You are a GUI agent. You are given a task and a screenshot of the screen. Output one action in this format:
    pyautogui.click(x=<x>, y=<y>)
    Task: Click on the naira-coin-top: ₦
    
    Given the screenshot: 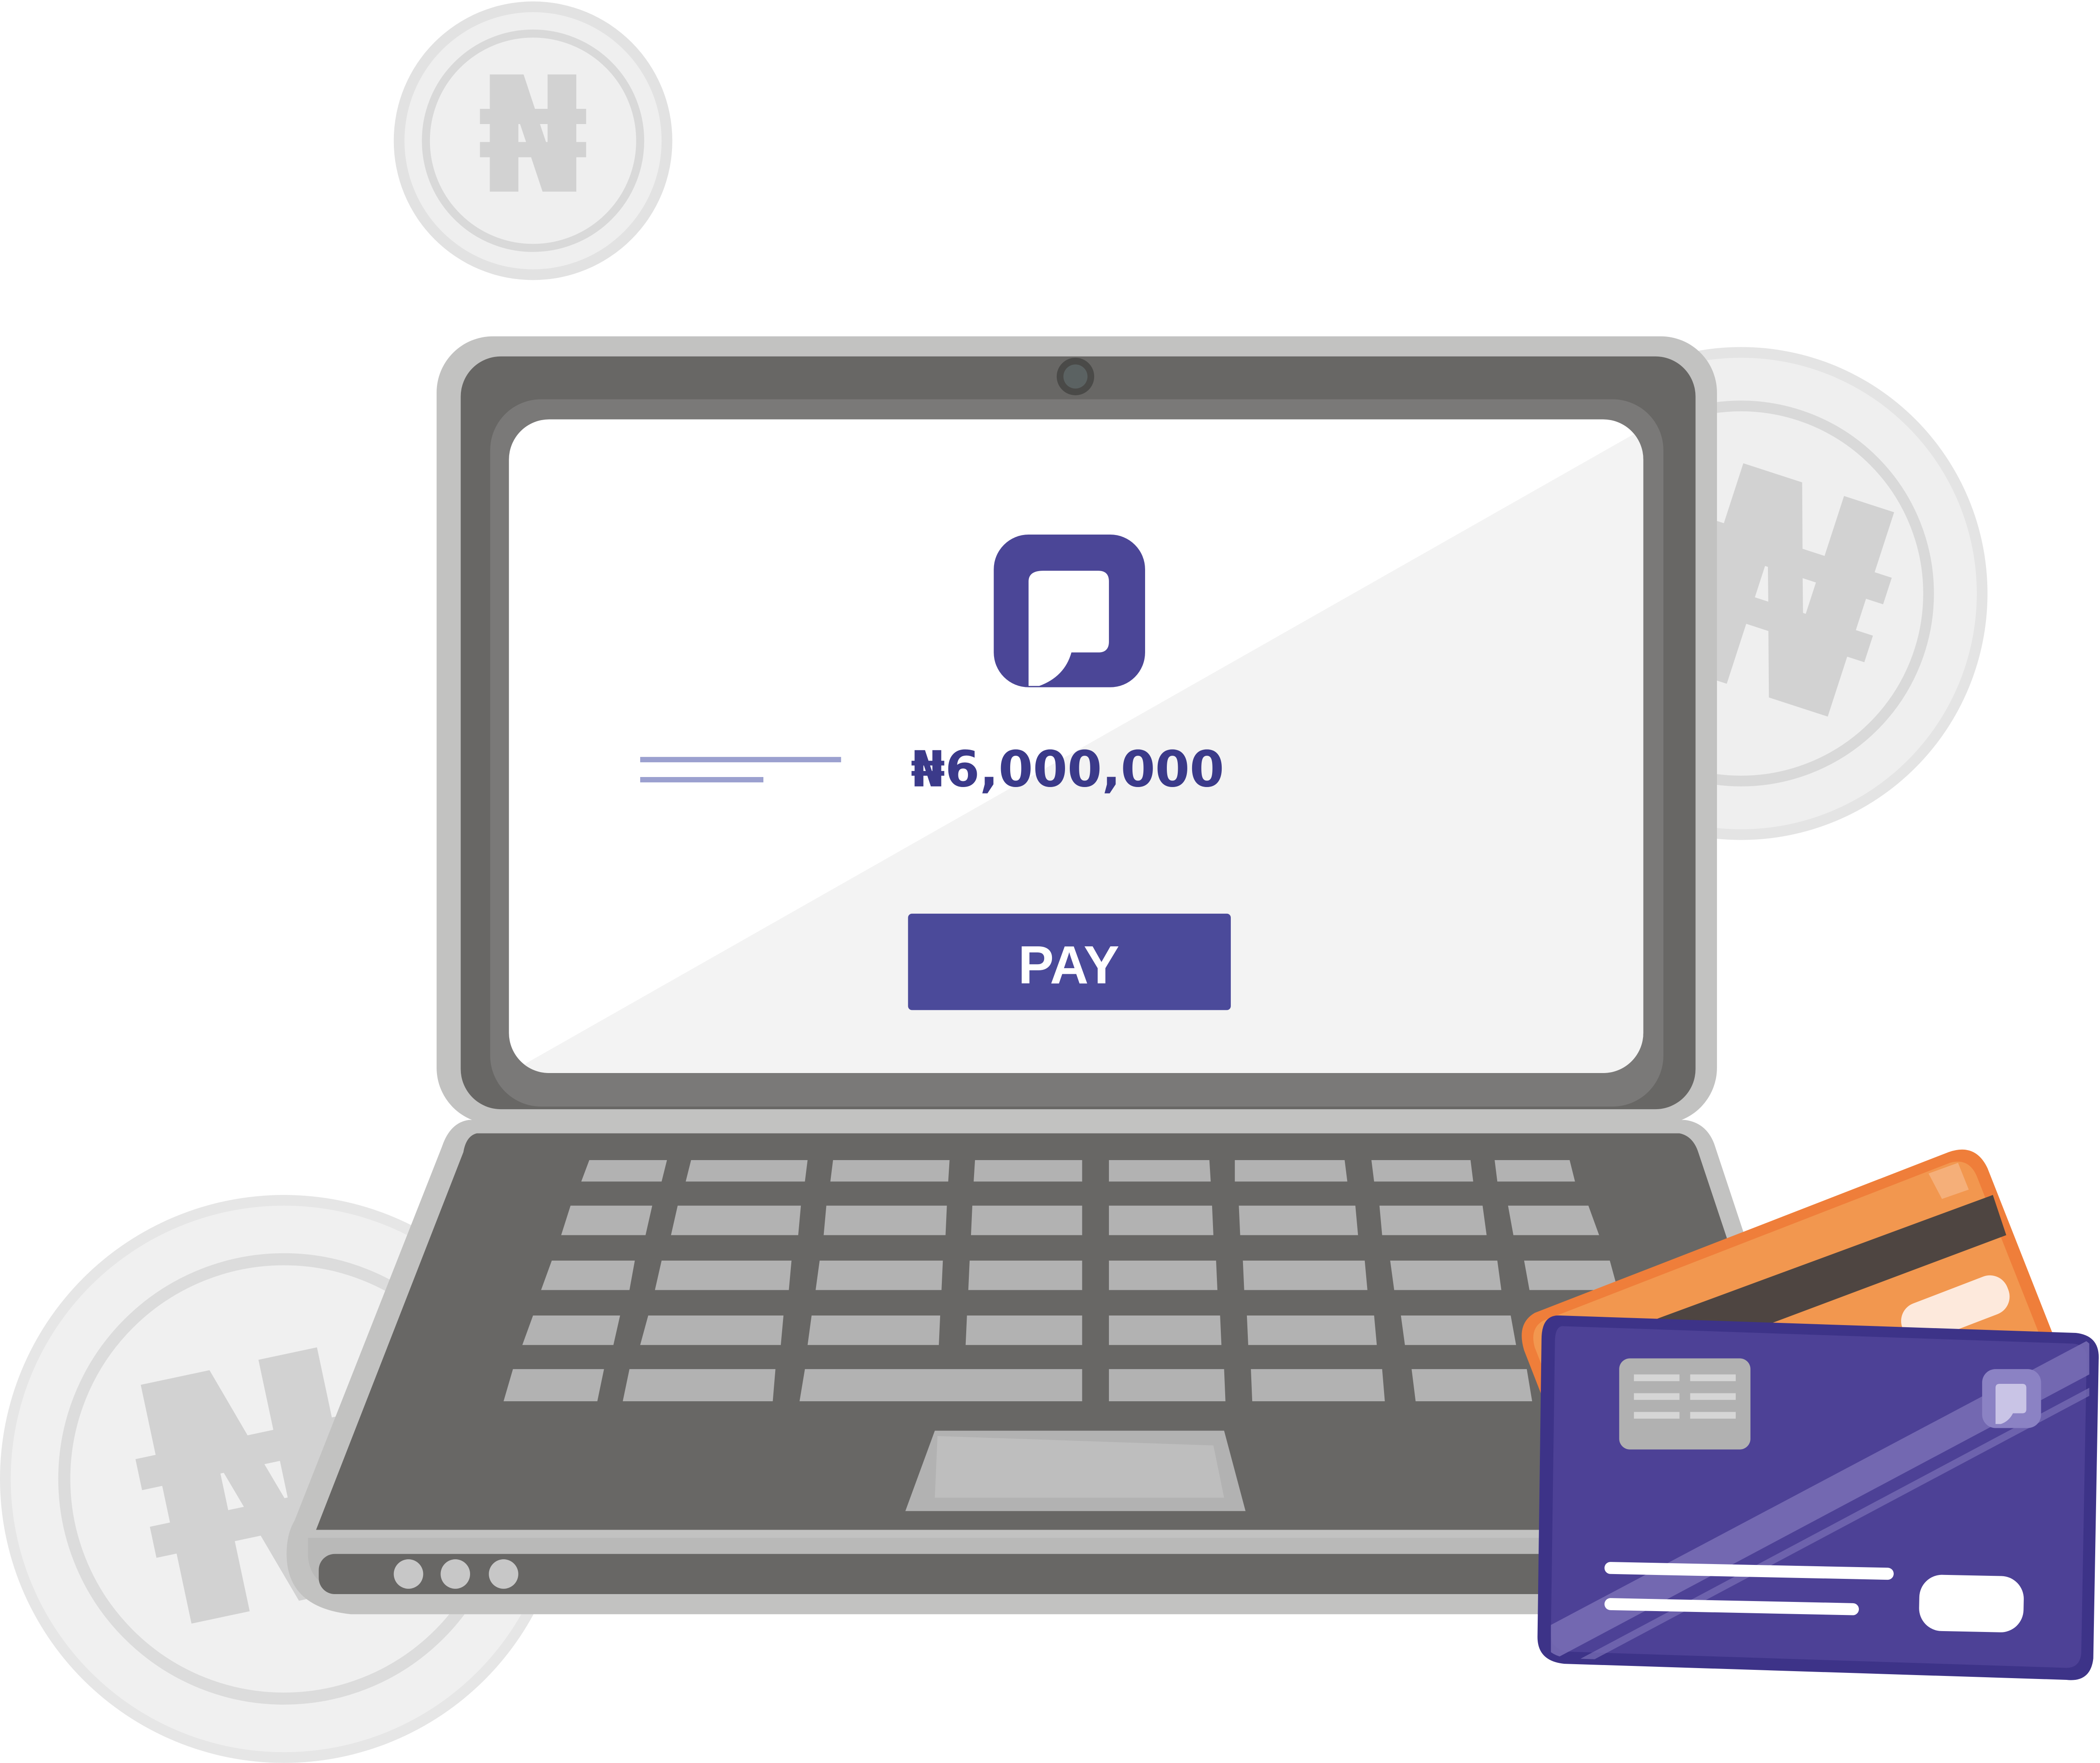 What is the action you would take?
    pyautogui.click(x=532, y=140)
    